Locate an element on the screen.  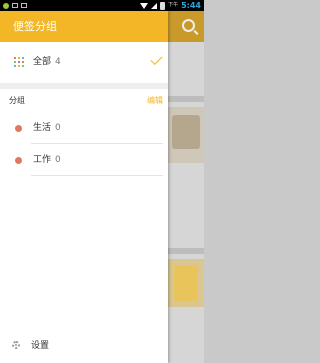
groups-header: 分组 编辑 is located at coordinates (84, 101).